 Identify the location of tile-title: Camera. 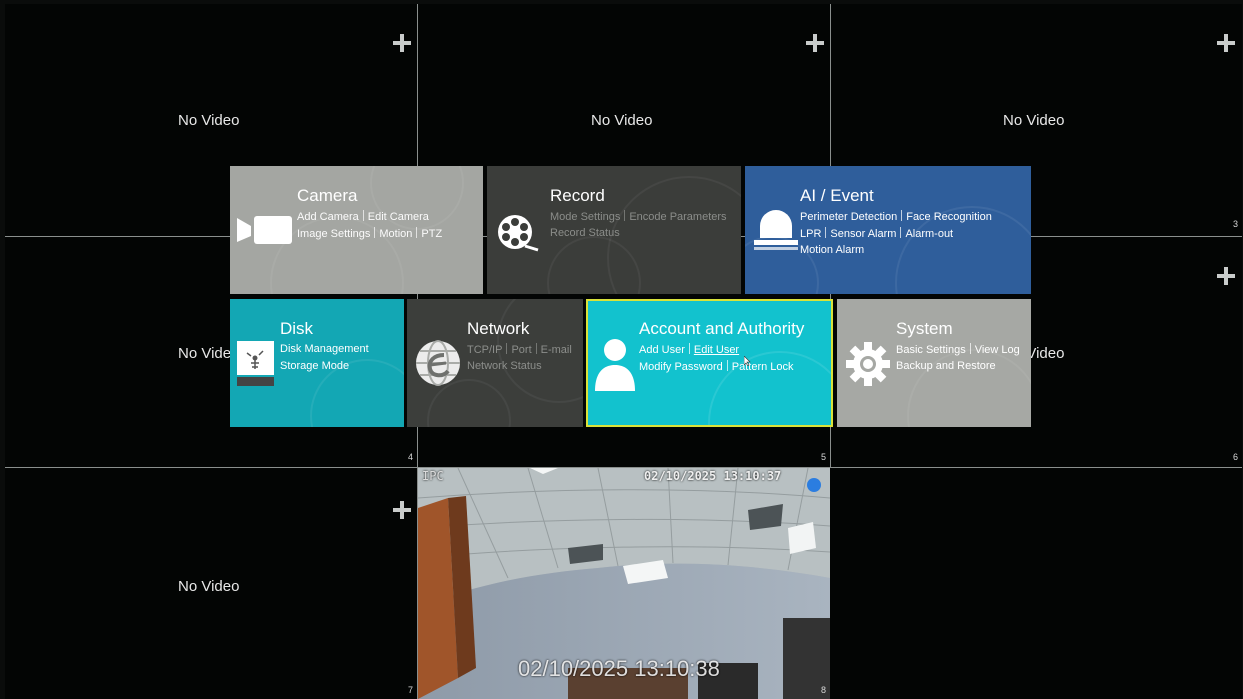
(327, 195).